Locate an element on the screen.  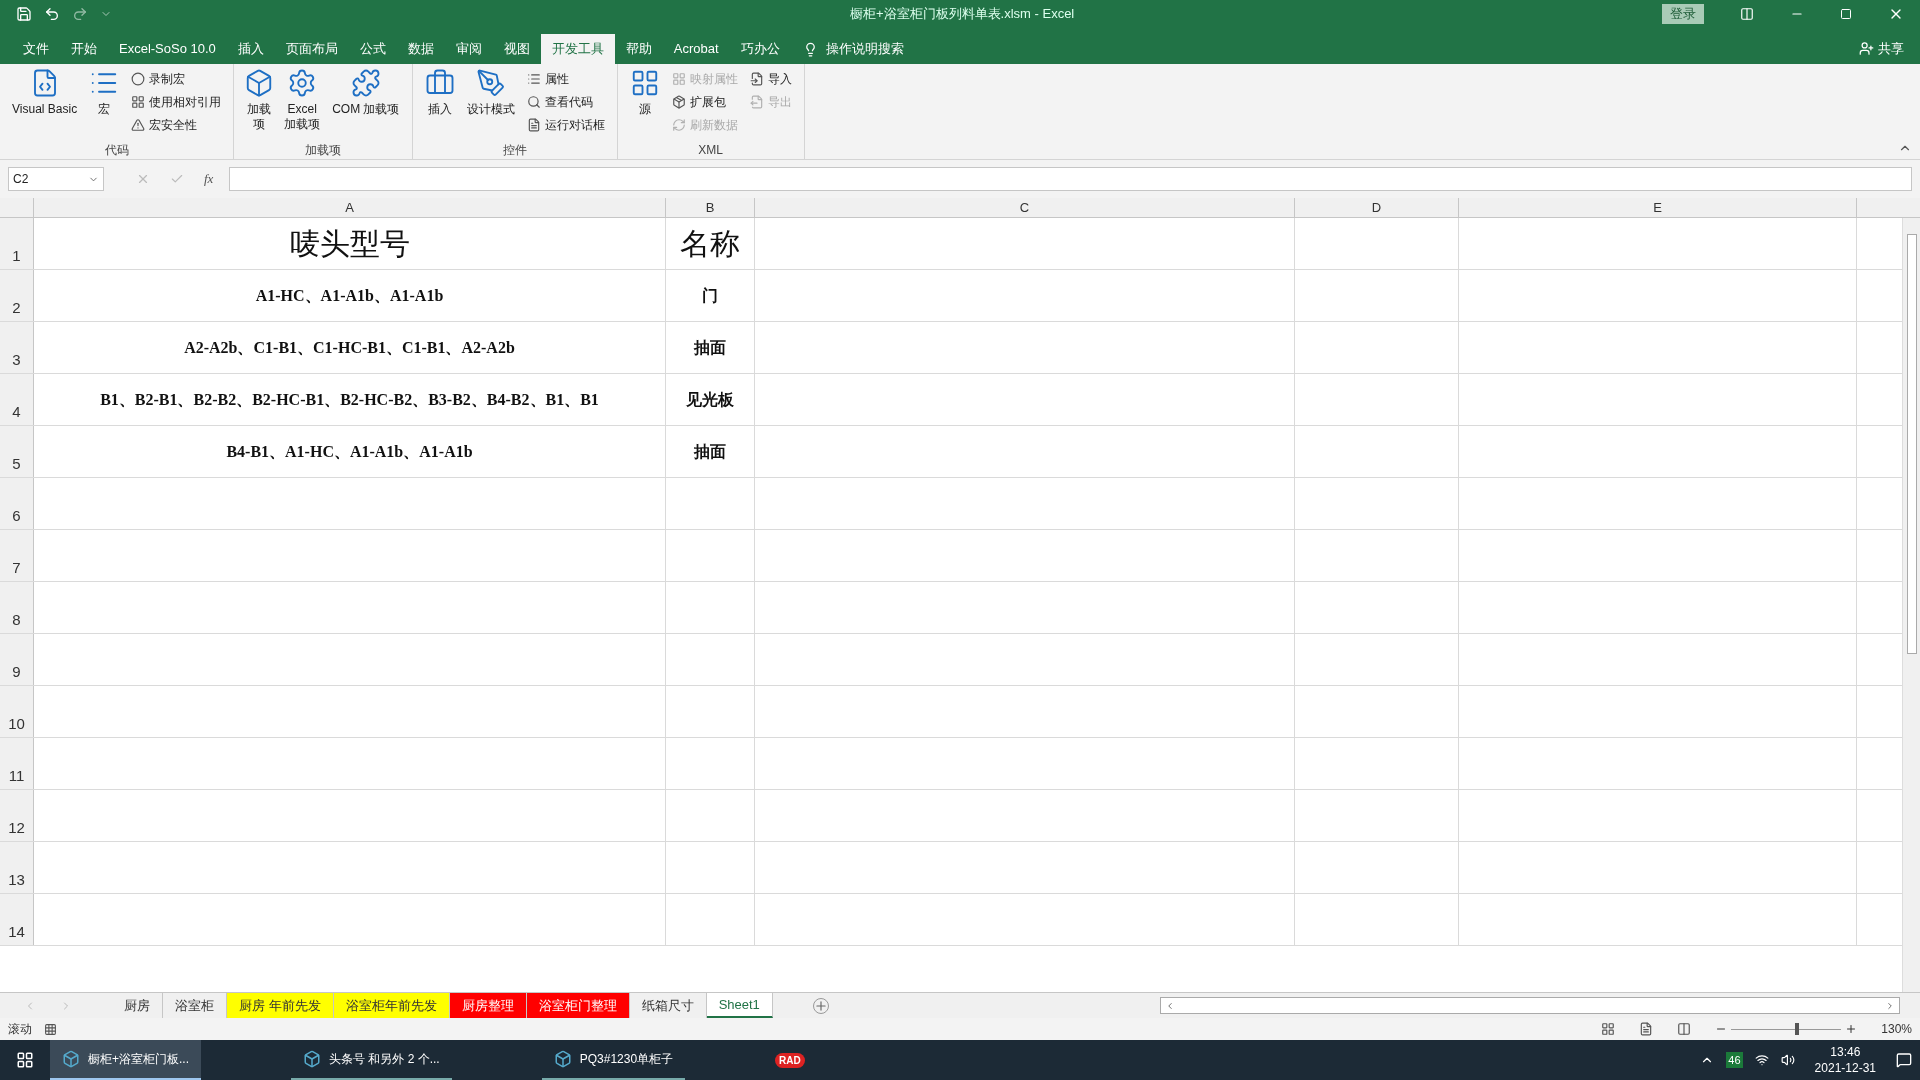
menu-tab: 数据 is located at coordinates (420, 49).